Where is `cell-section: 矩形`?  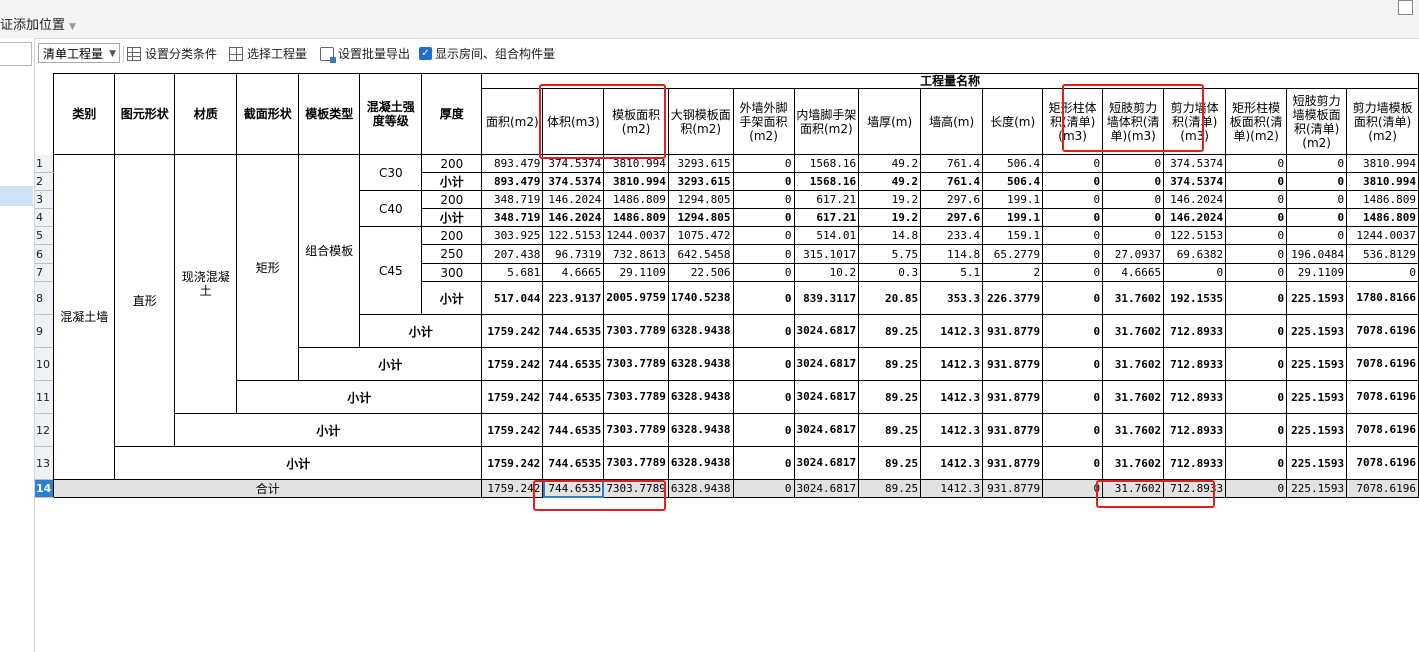
cell-section: 矩形 is located at coordinates (268, 267).